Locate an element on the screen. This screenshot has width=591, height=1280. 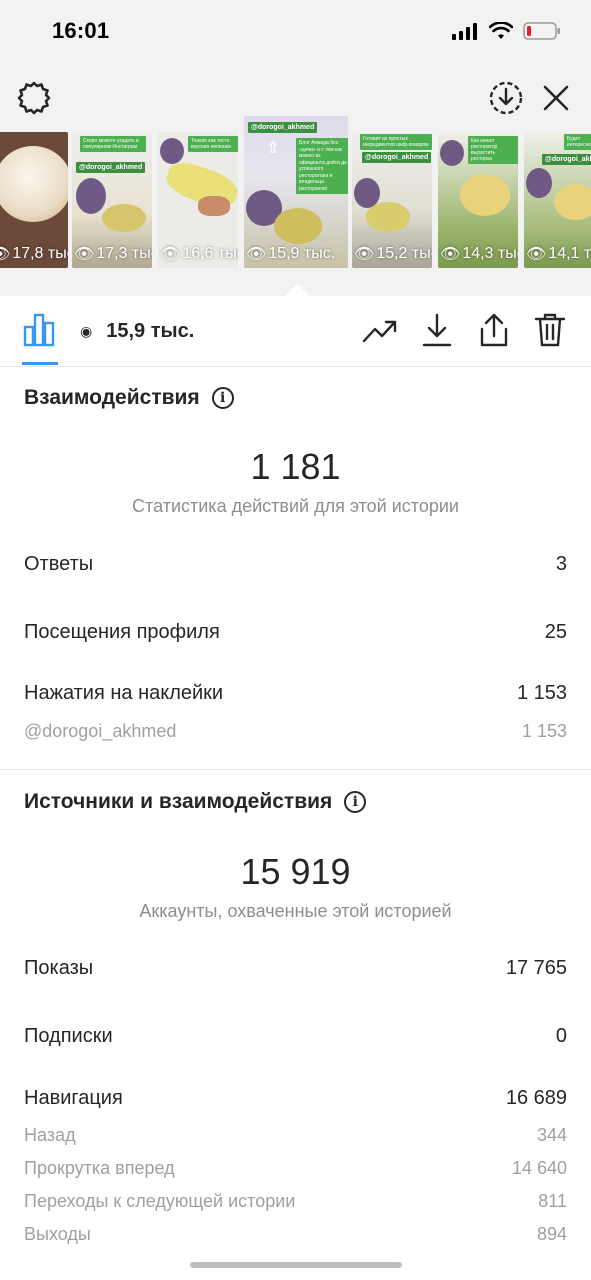
section-title-text: Взаимодействия is located at coordinates (112, 397).